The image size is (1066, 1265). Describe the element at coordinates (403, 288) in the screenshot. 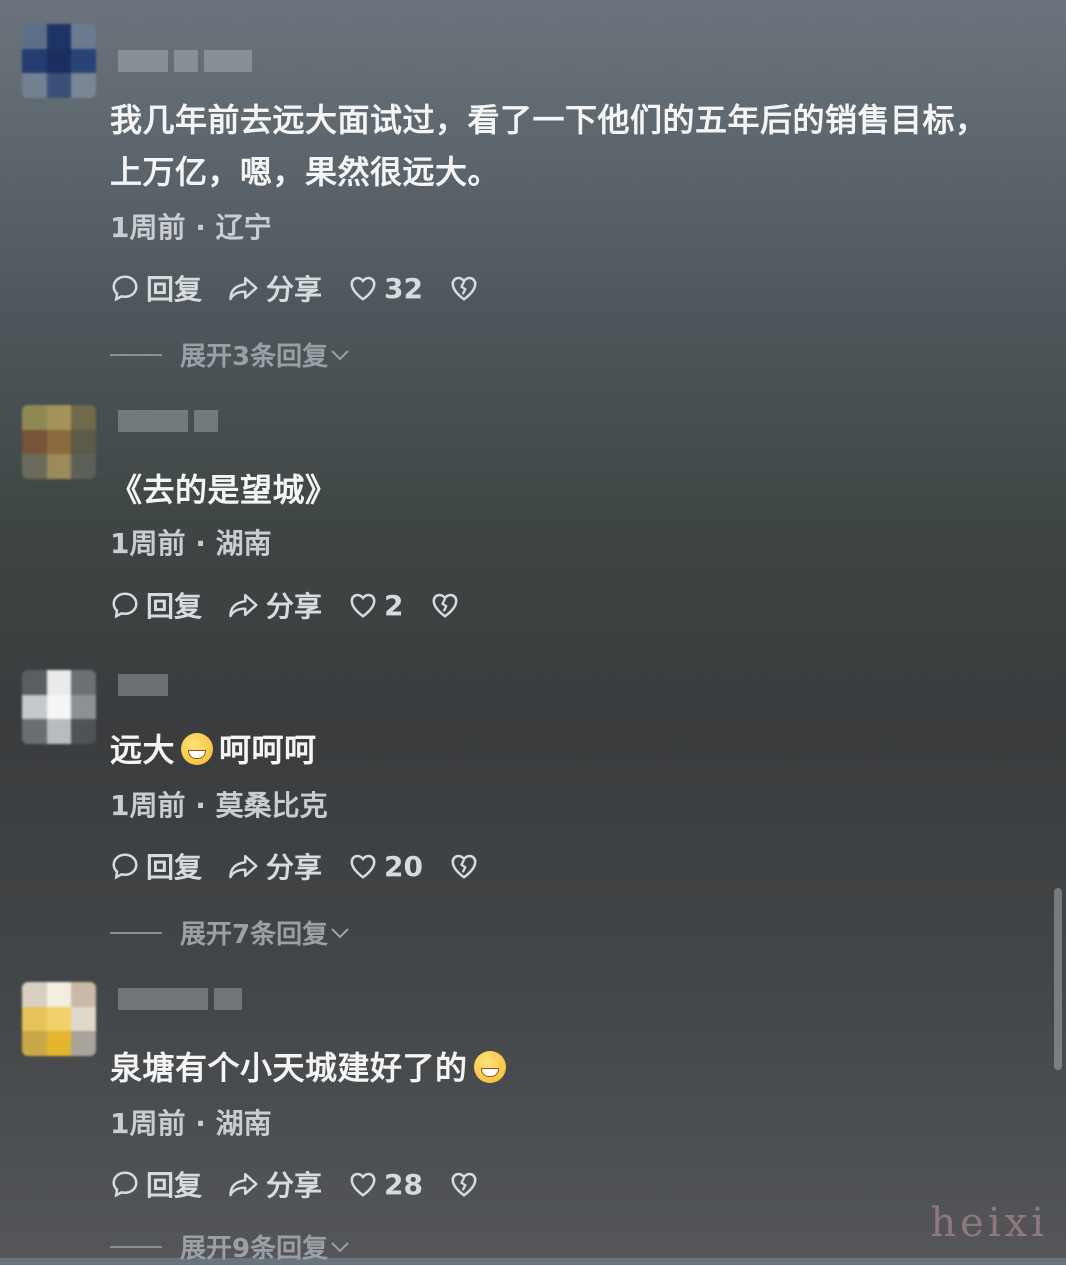

I see `like-count: 32` at that location.